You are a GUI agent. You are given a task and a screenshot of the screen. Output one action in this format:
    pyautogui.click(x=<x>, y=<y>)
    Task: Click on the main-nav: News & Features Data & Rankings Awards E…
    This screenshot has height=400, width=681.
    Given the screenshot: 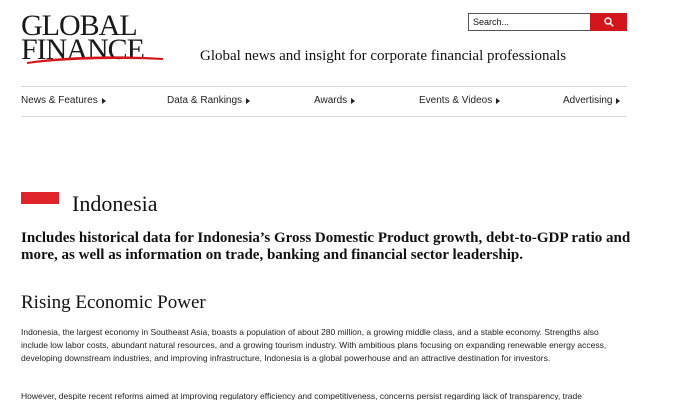 What is the action you would take?
    pyautogui.click(x=324, y=102)
    